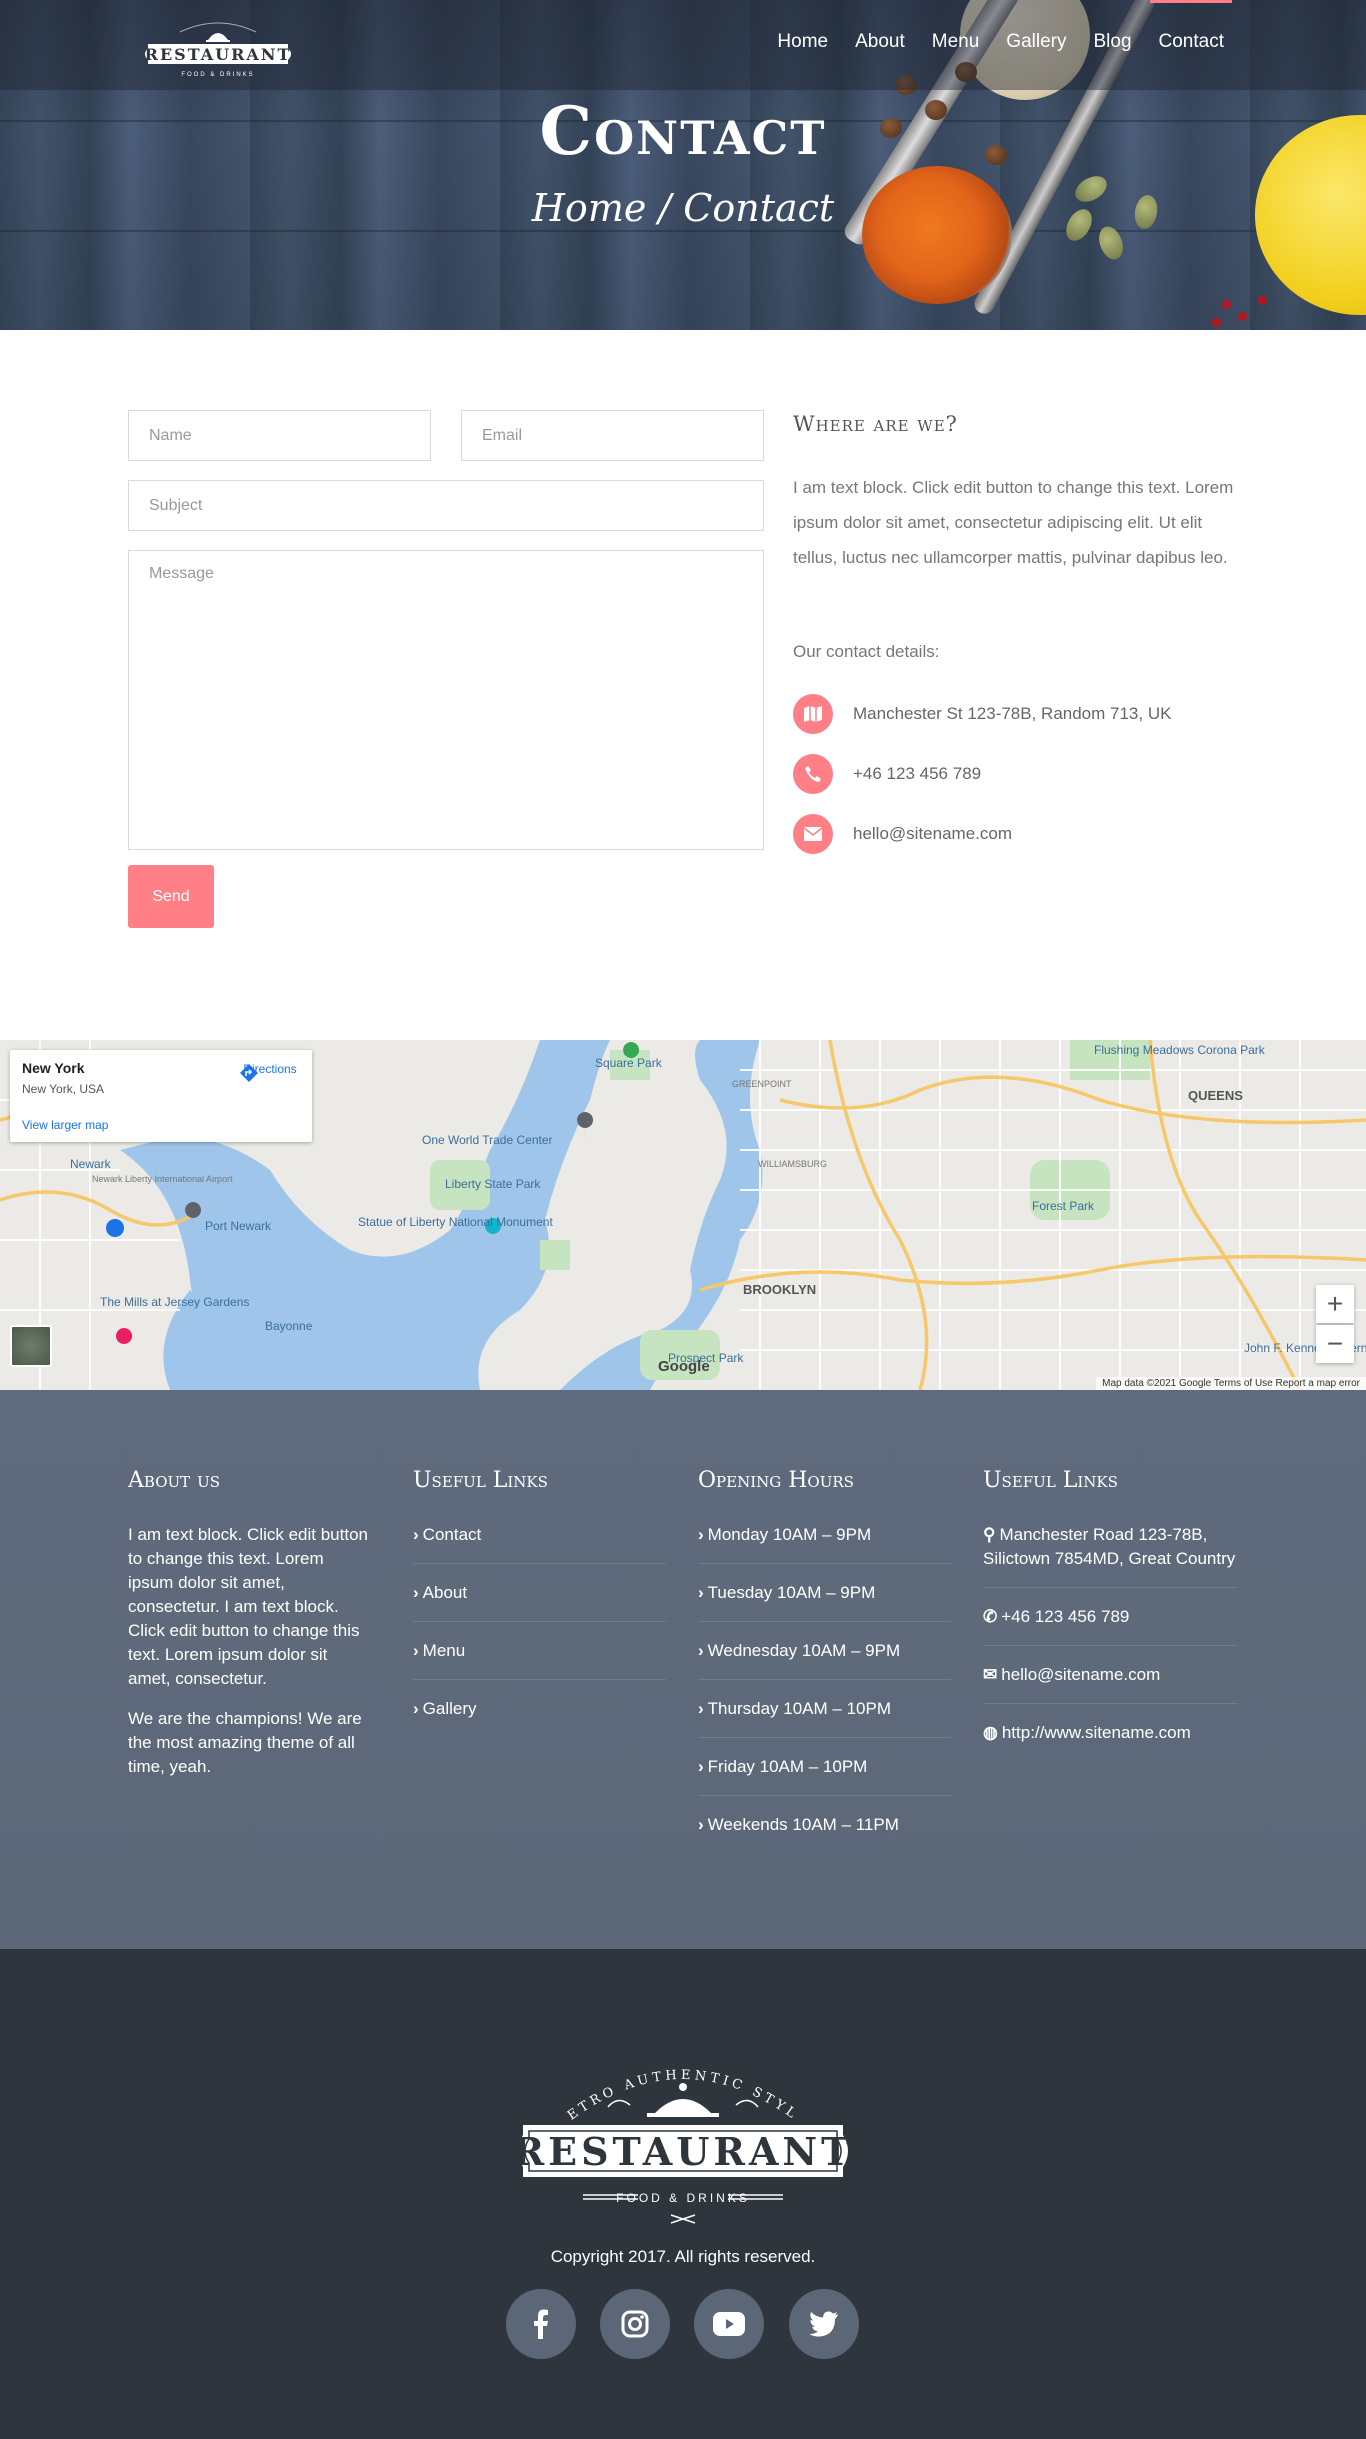  I want to click on nav-contact: Contact, so click(1191, 42).